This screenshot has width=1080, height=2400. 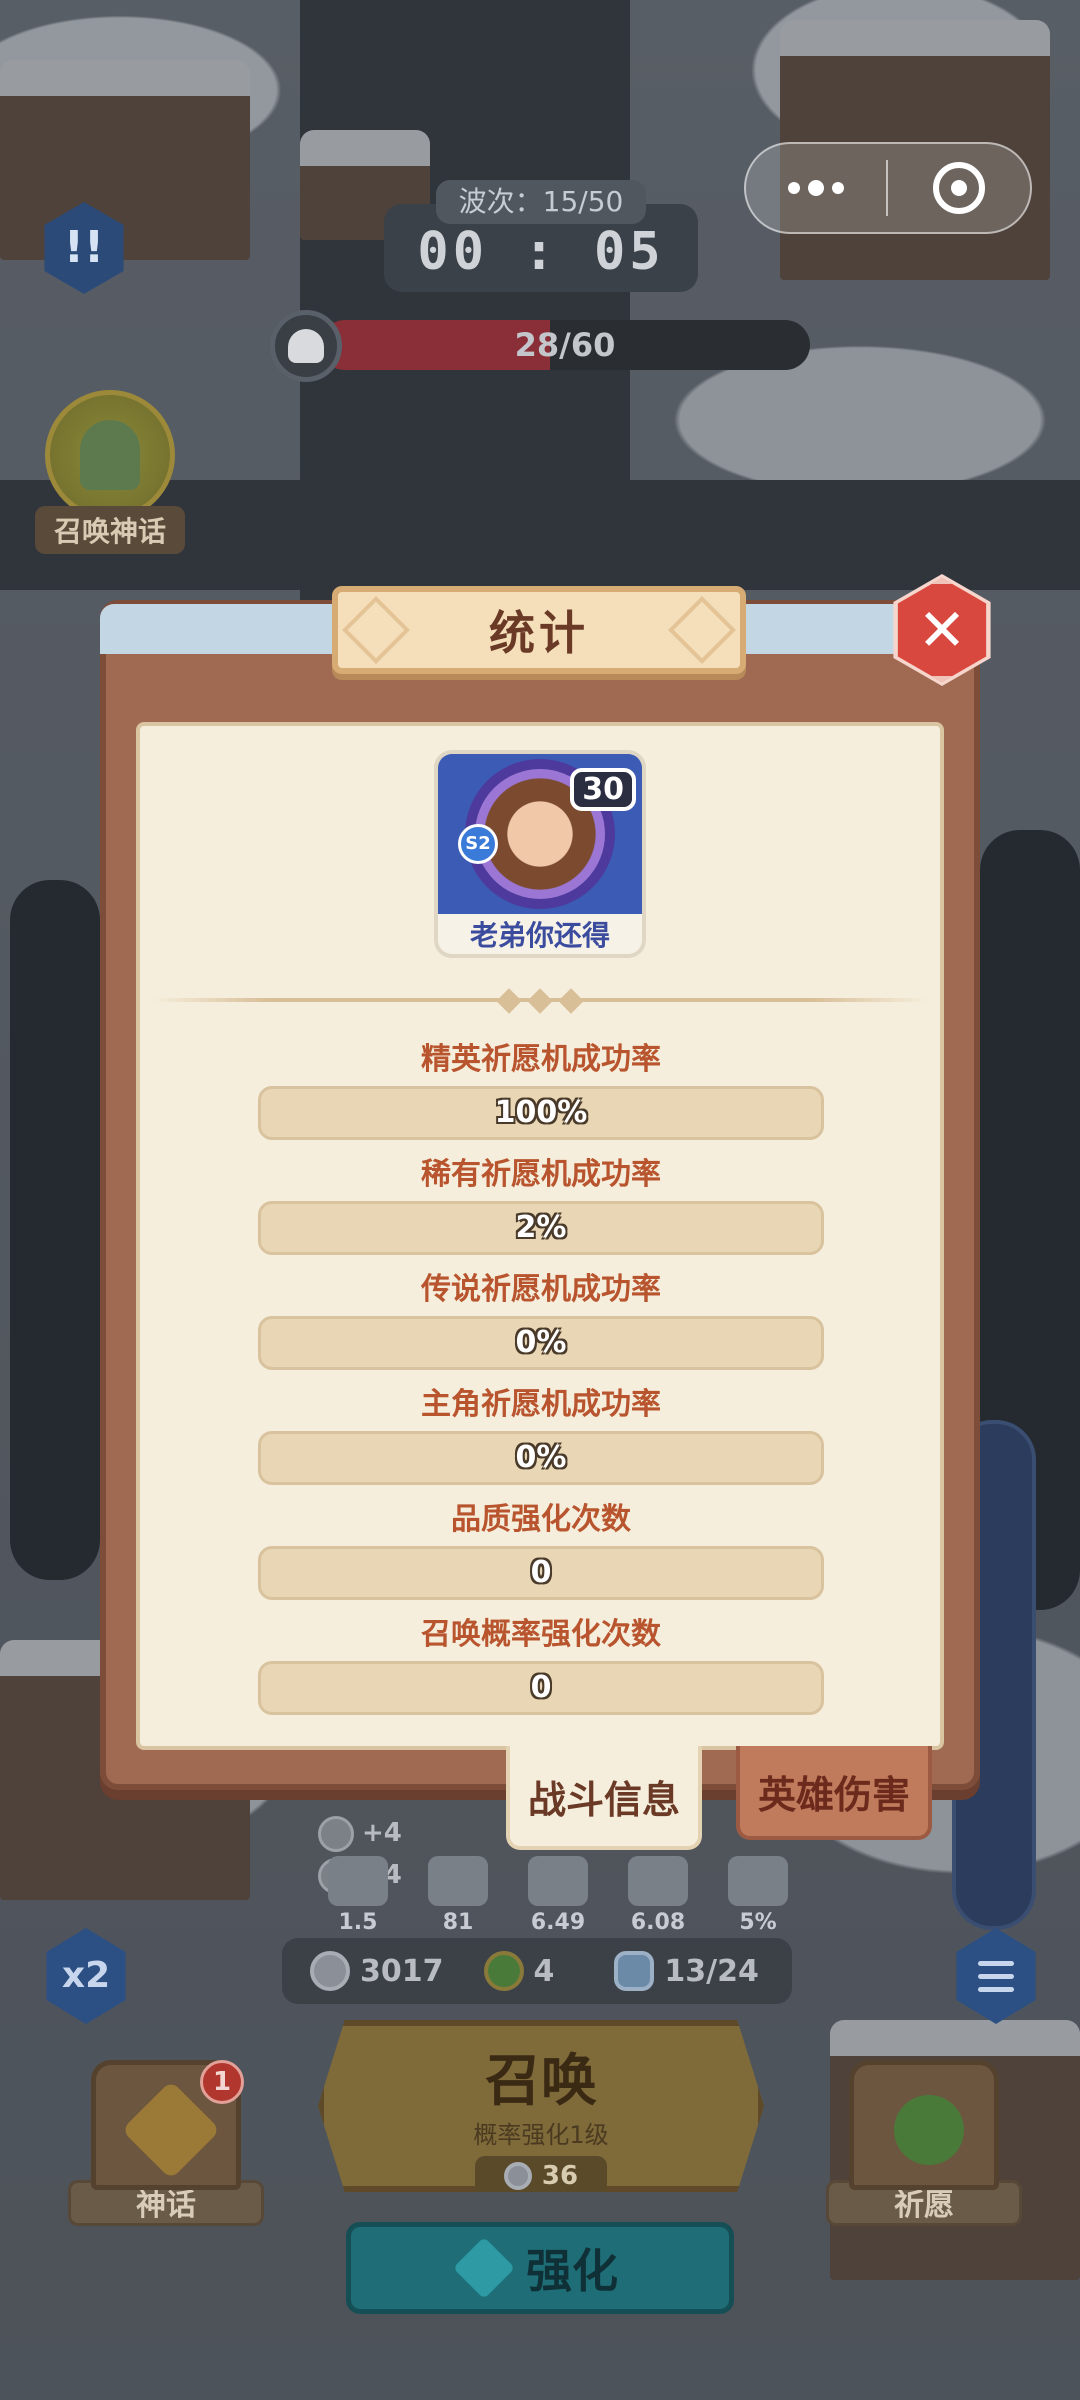 I want to click on stat-value: 100%, so click(x=541, y=1113).